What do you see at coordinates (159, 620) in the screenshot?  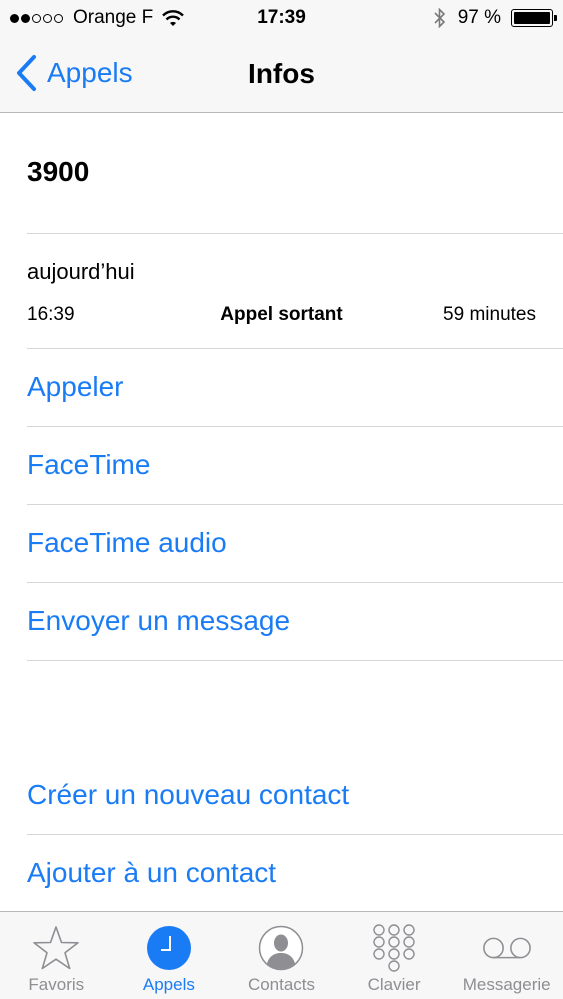 I see `send-message-button-label: Envoyer un message` at bounding box center [159, 620].